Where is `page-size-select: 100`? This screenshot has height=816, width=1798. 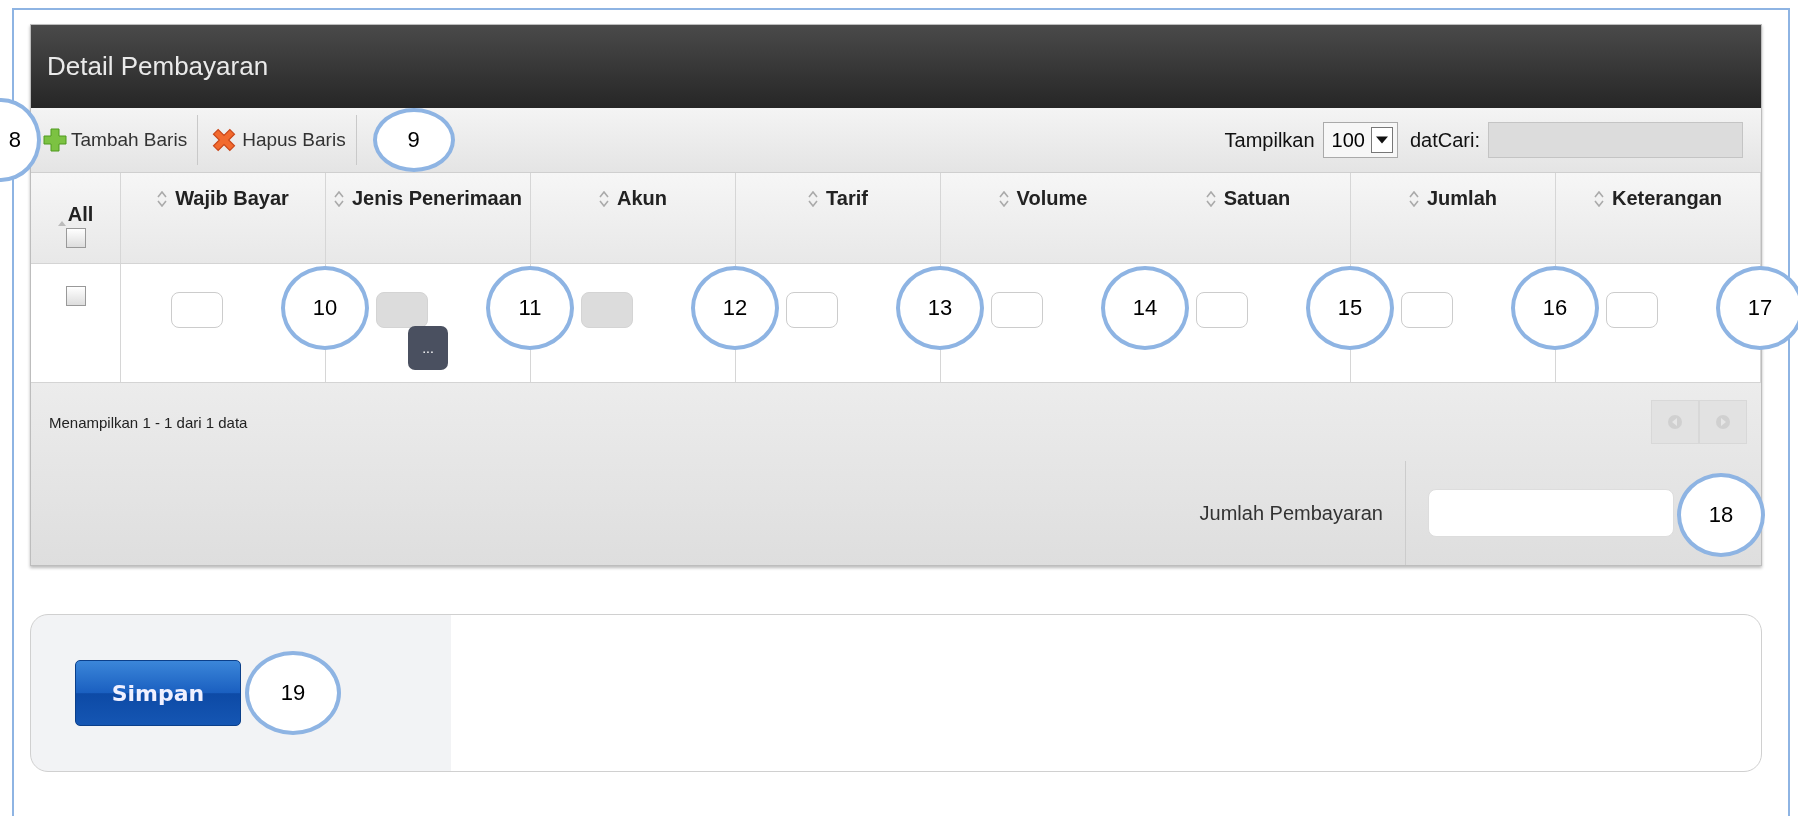
page-size-select: 100 is located at coordinates (1360, 140).